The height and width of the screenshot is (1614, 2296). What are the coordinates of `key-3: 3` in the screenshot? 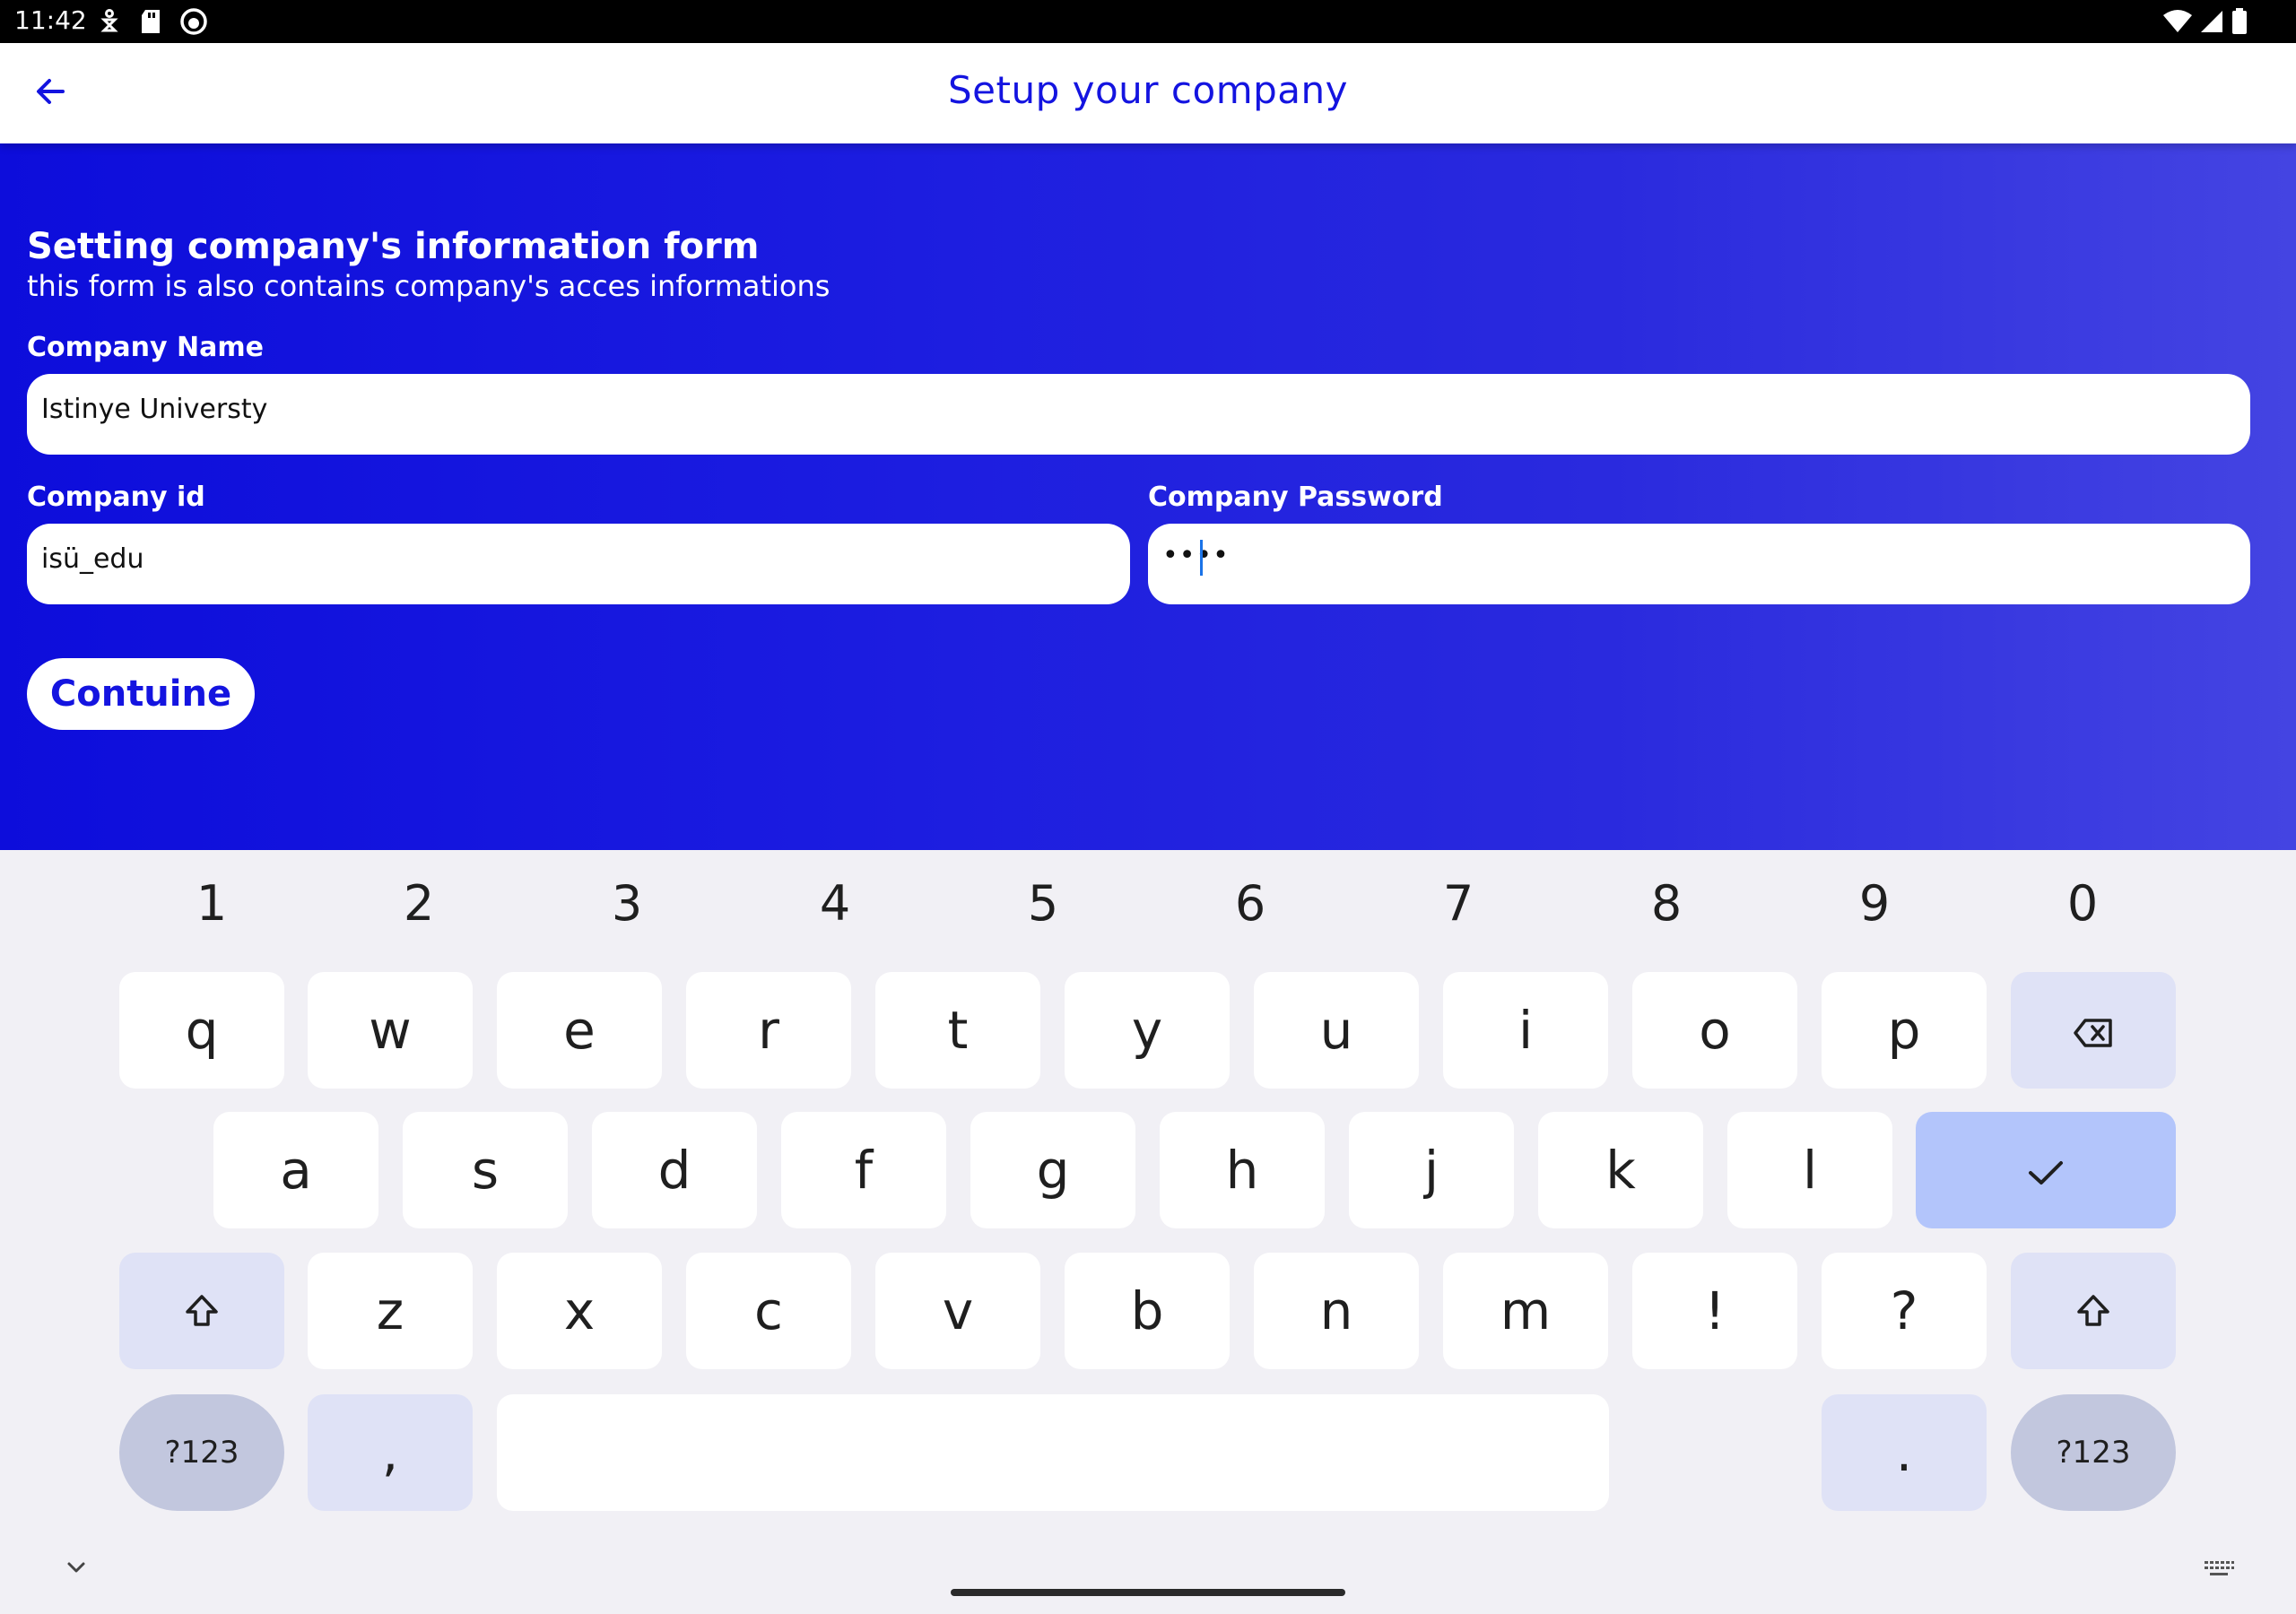 It's located at (627, 903).